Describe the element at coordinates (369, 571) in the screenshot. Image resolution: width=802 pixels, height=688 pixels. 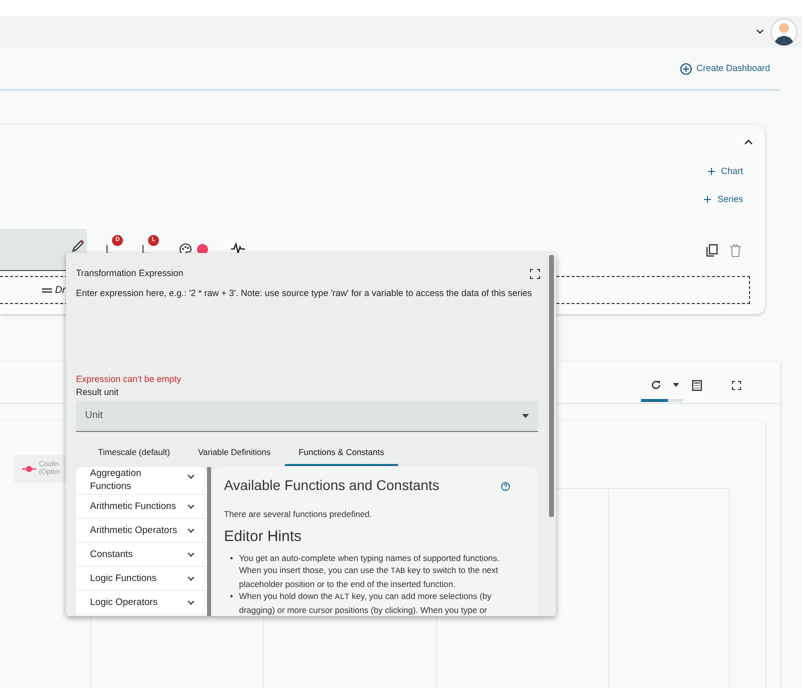
I see `hint-text: You get an auto-complete when typing names of supported functions. When you insert those, you can use the TAB key to switch to the next placeholder position or to the end of the inserted function.` at that location.